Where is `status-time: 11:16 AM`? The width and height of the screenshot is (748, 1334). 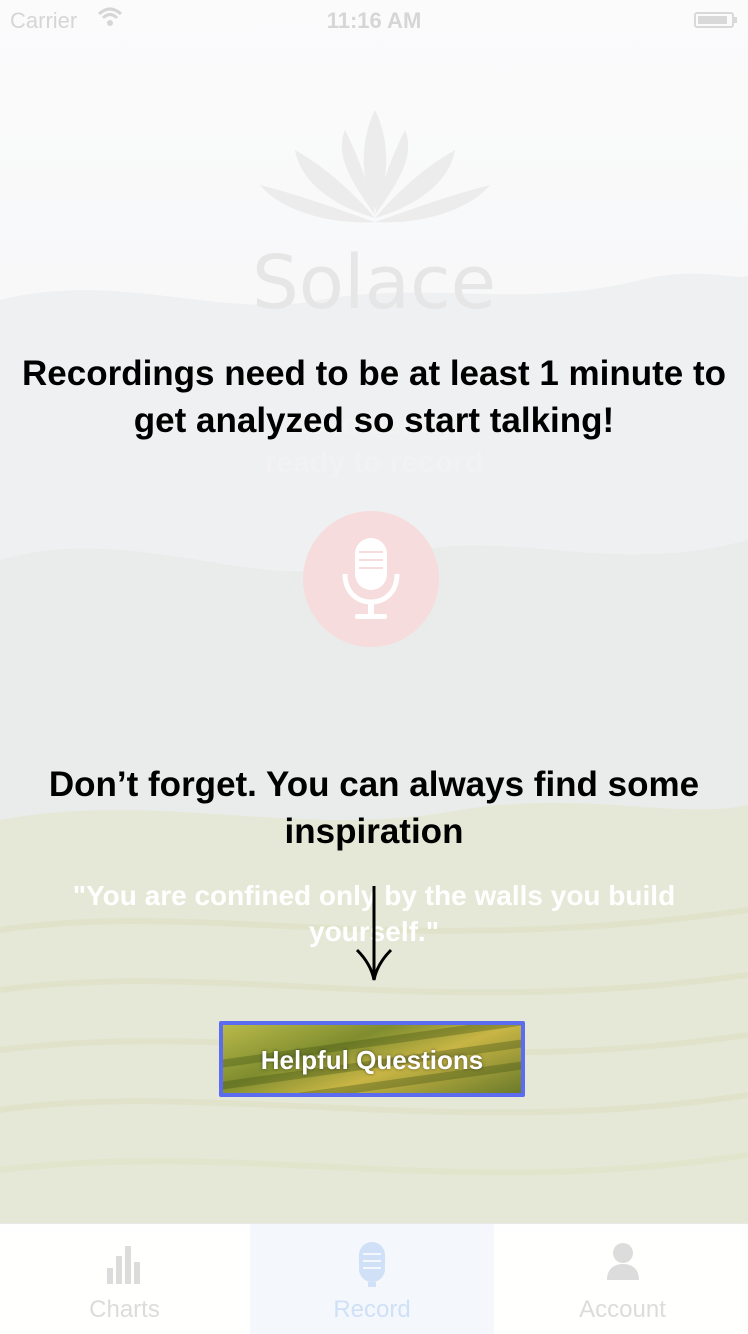 status-time: 11:16 AM is located at coordinates (374, 20).